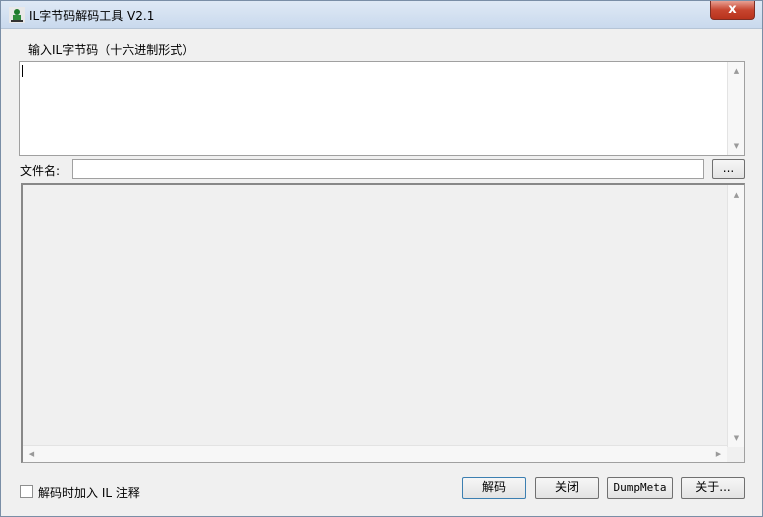 This screenshot has width=763, height=517. I want to click on decode-button: 解码, so click(494, 488).